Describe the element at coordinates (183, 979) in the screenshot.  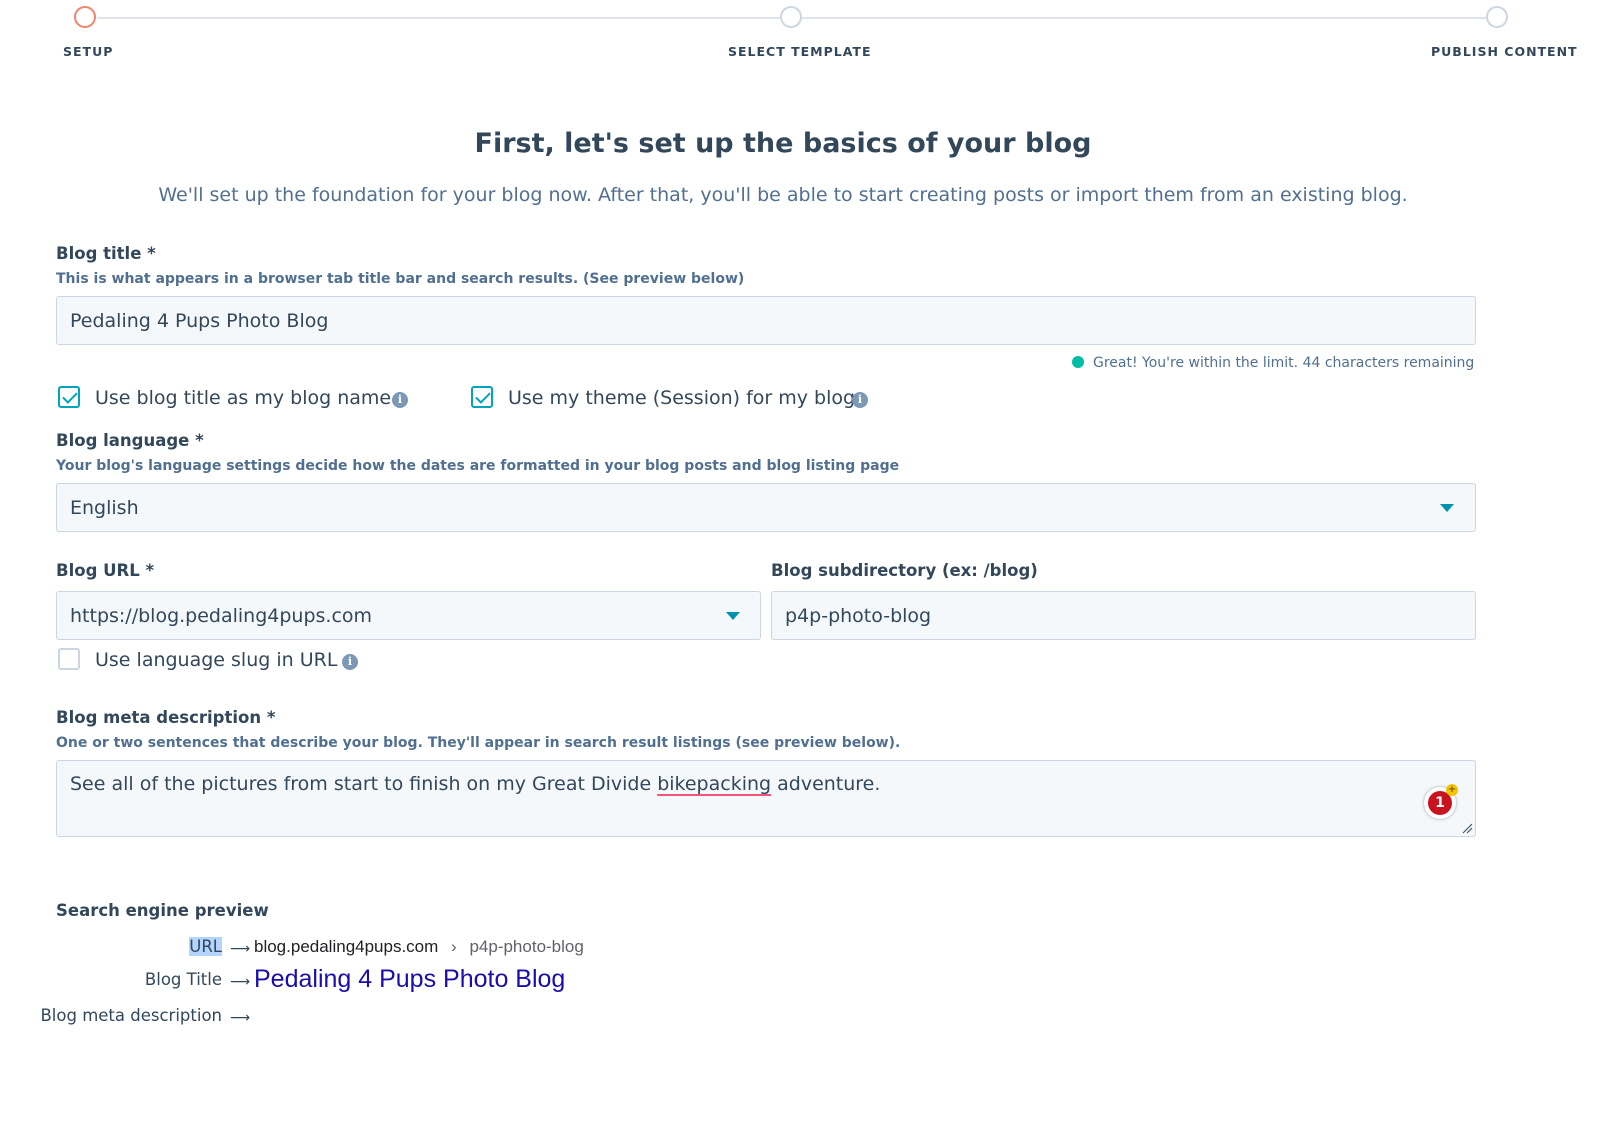
I see `preview-blog-title-label: Blog Title` at that location.